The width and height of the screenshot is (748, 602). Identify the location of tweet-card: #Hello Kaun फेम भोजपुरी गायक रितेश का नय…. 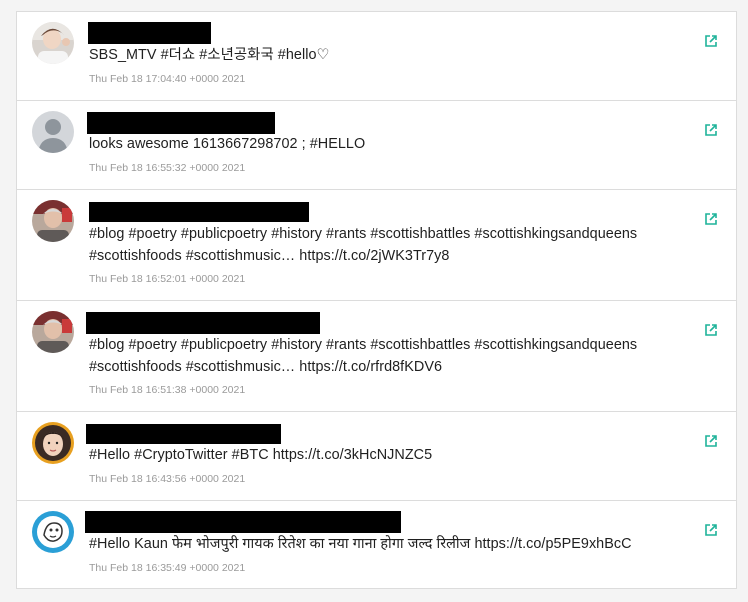
(376, 545).